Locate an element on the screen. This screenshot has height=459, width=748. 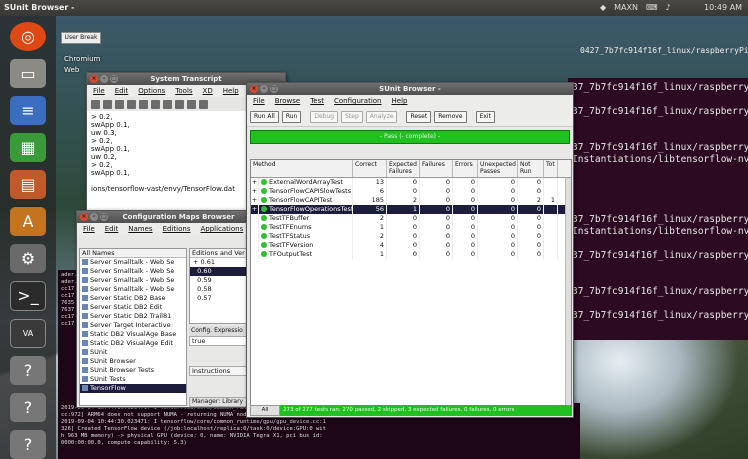
list-item: Server Static DB2 Trail81 is located at coordinates (133, 316).